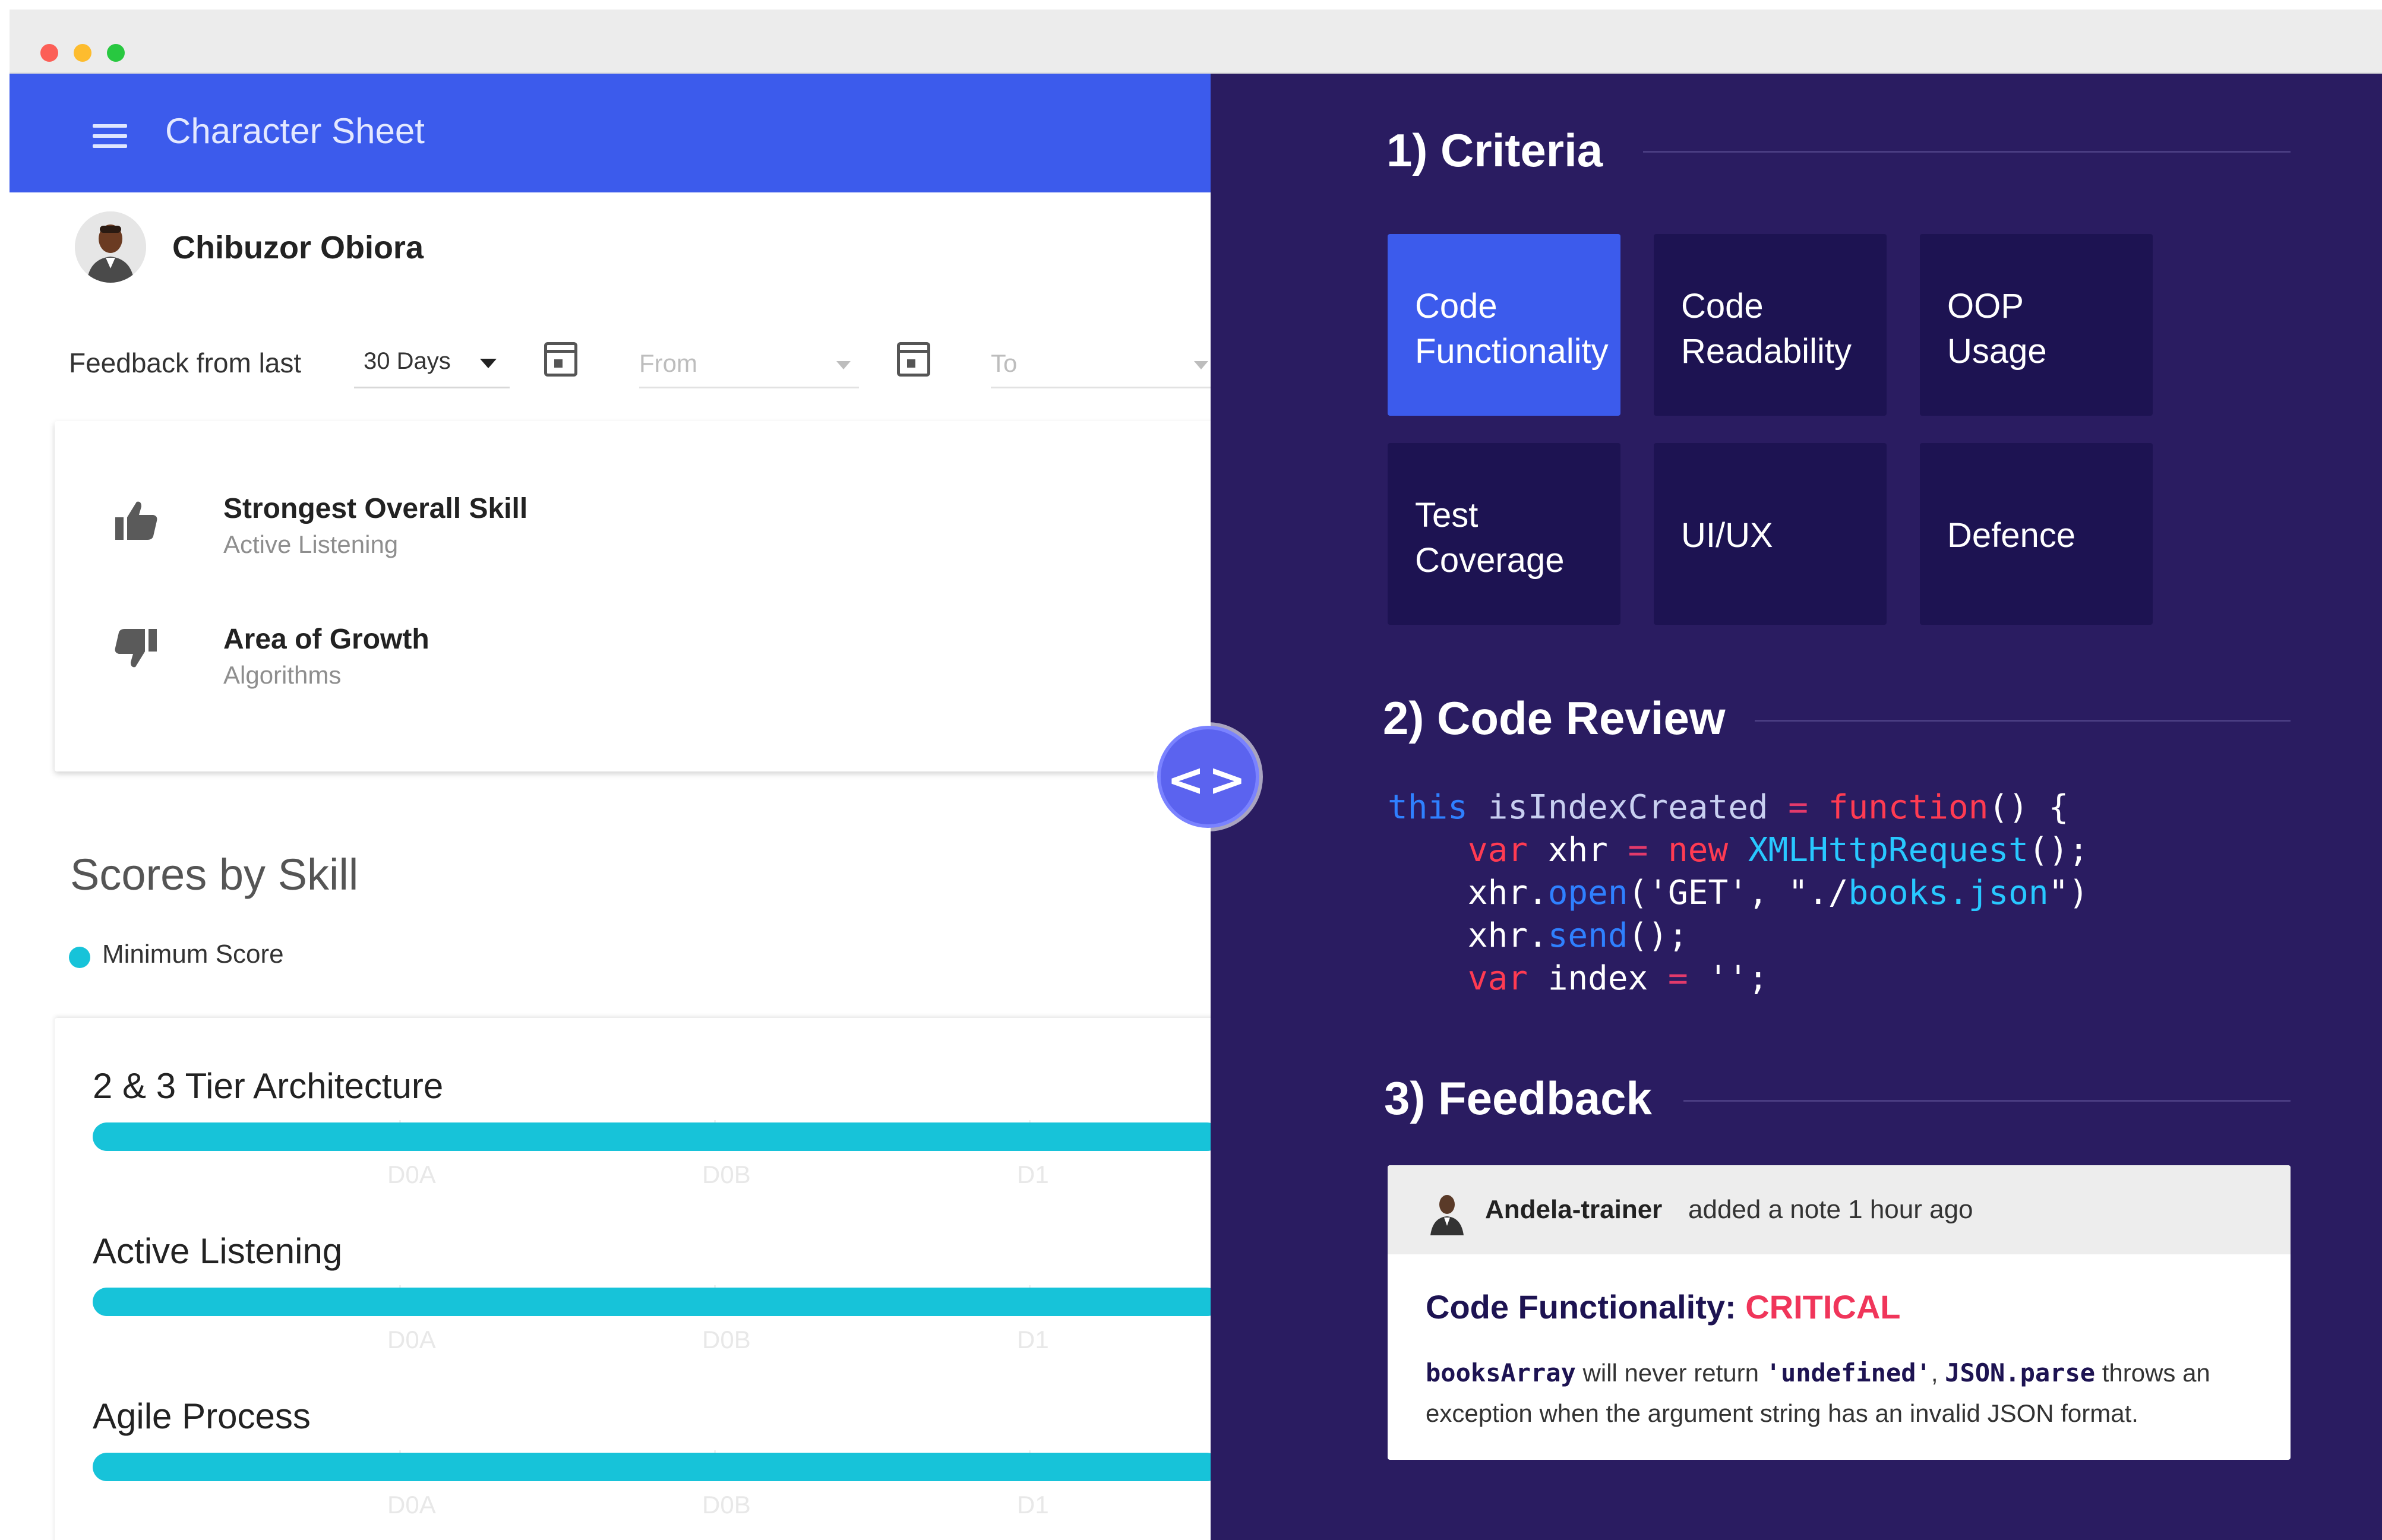 The height and width of the screenshot is (1540, 2382). I want to click on feedback-period-label: Feedback from last, so click(185, 362).